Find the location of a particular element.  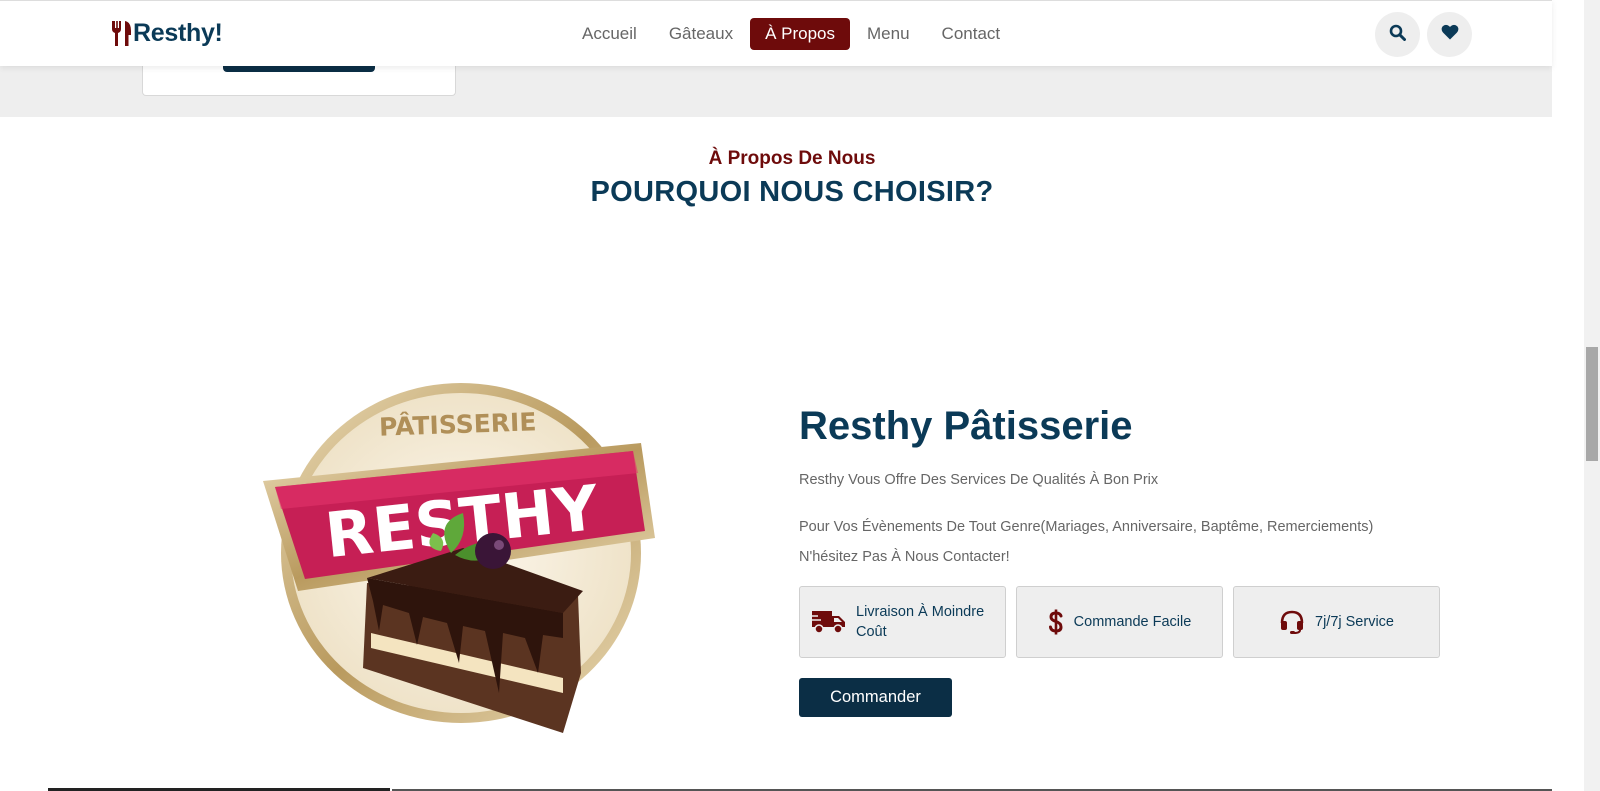

utensils-icon is located at coordinates (121, 33).